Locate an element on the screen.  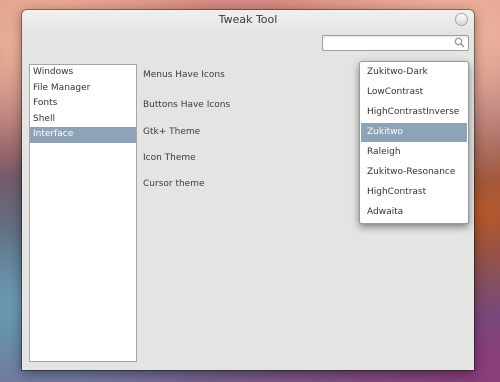
close-icon is located at coordinates (461, 19).